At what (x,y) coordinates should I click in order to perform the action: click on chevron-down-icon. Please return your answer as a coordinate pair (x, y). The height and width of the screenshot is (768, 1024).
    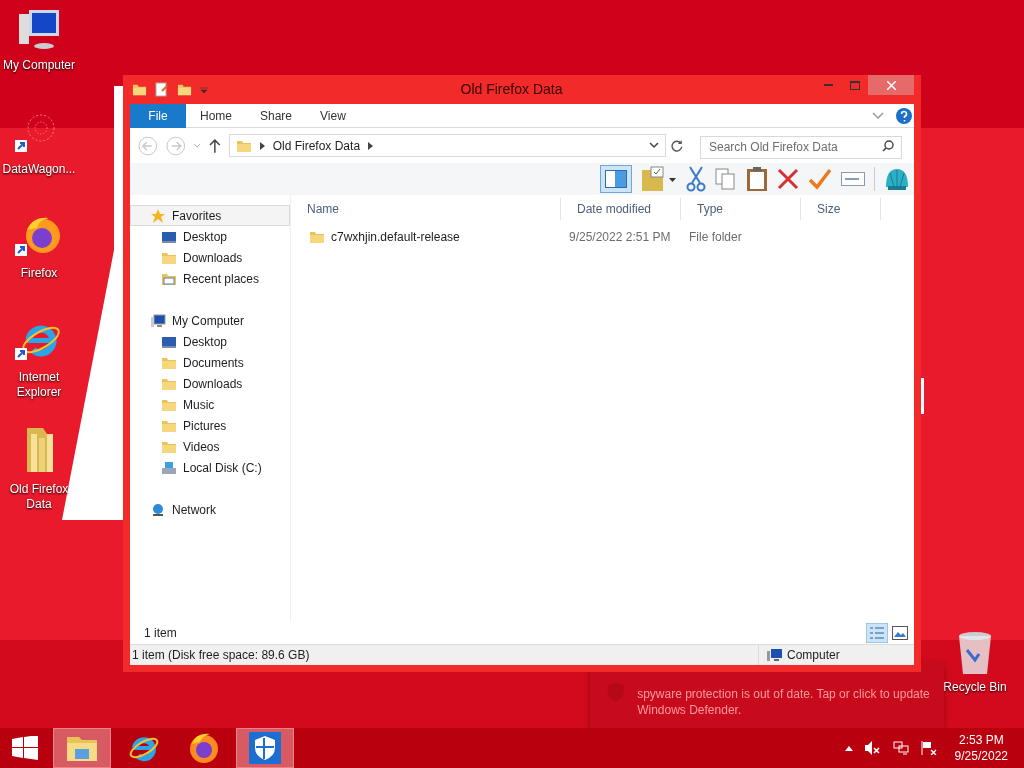
    Looking at the image, I should click on (654, 145).